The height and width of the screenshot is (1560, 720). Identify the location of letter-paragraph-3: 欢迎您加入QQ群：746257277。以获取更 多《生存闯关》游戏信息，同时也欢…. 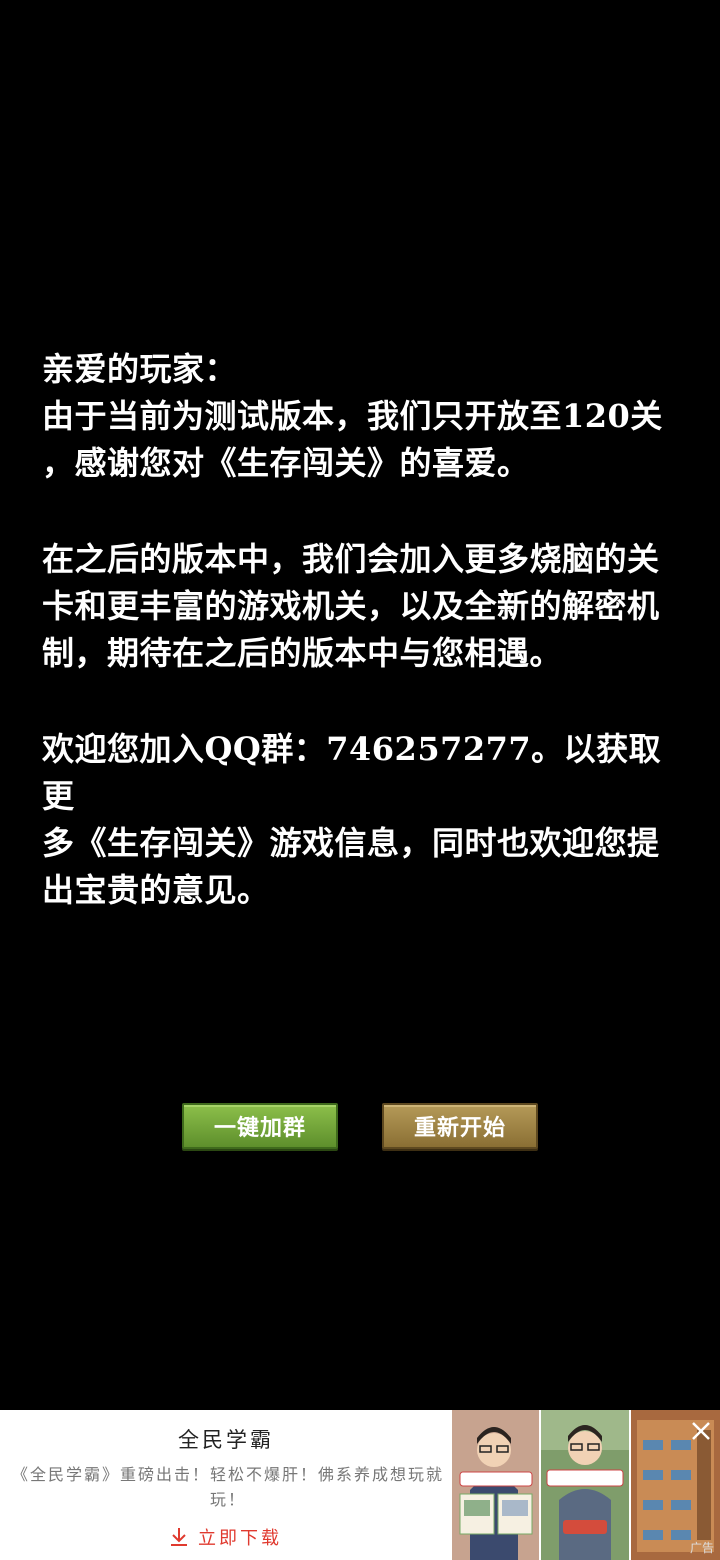
(352, 819).